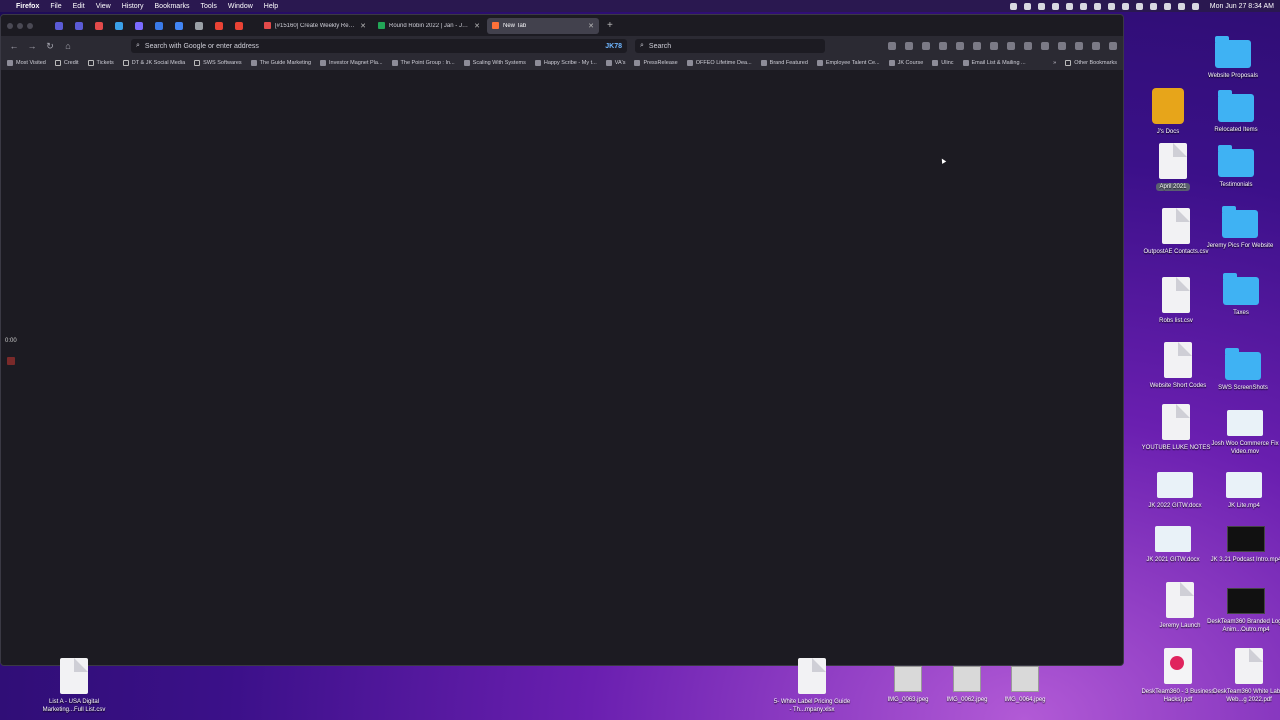 The width and height of the screenshot is (1280, 720). Describe the element at coordinates (1241, 294) in the screenshot. I see `desktop-item: Taxes` at that location.